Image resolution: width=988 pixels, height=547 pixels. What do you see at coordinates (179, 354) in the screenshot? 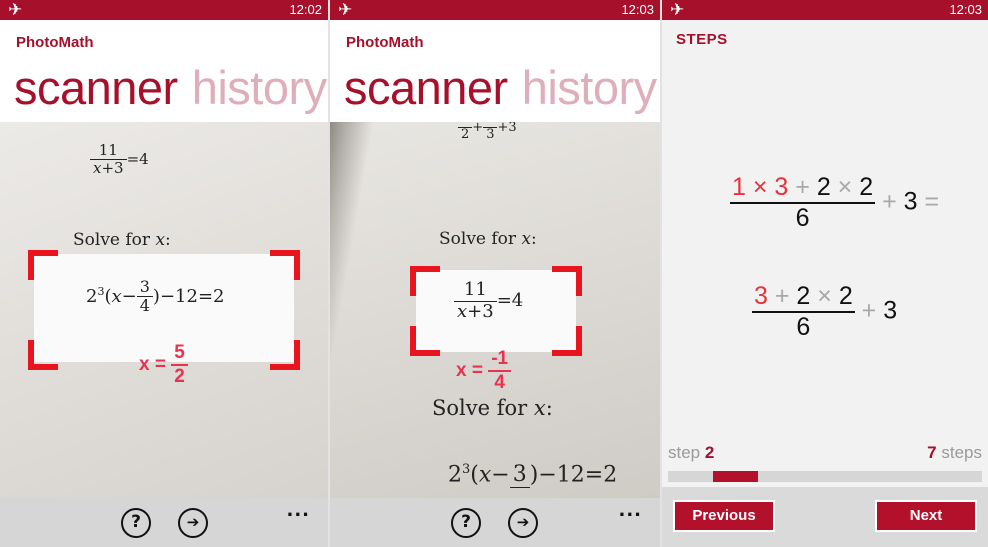
I see `answer-numerator: 5` at bounding box center [179, 354].